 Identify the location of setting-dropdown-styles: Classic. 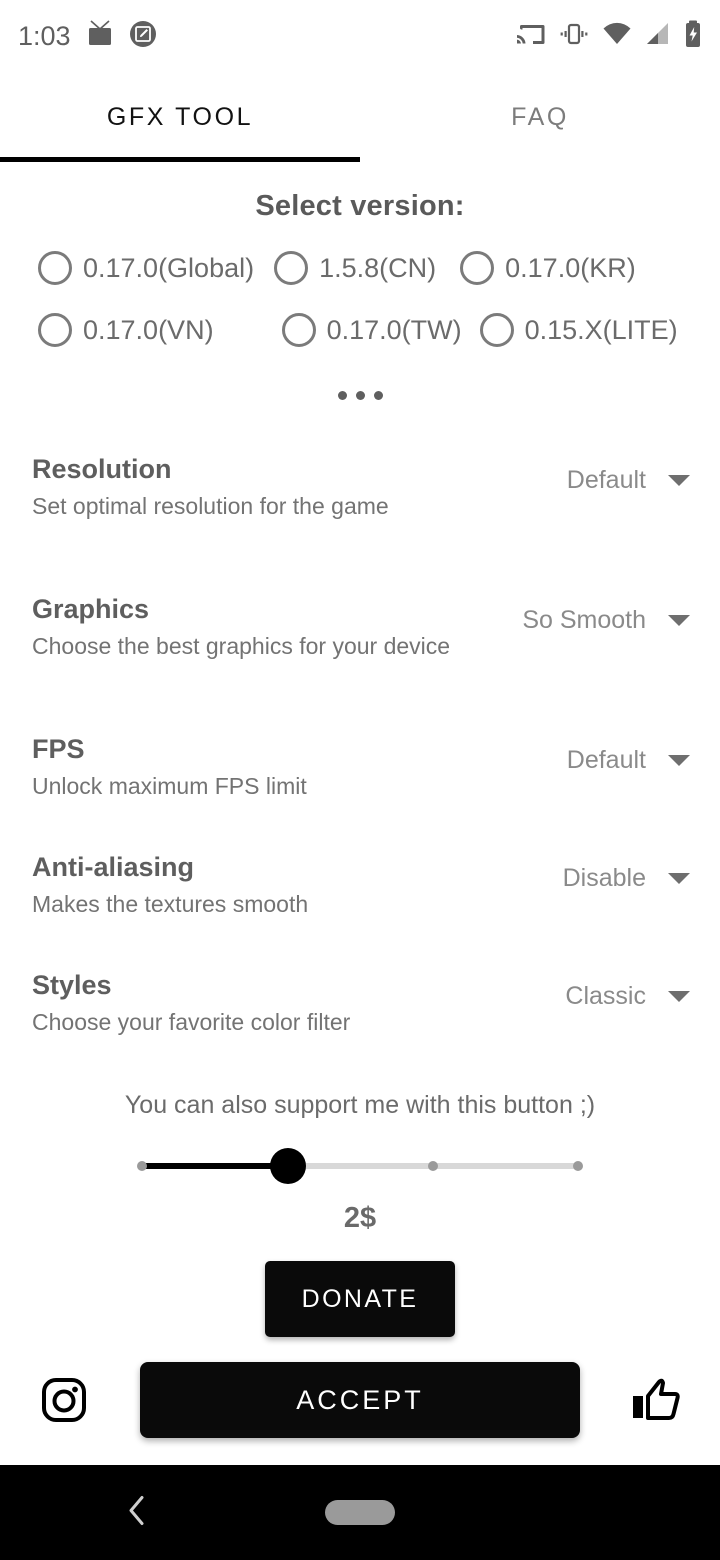
(581, 987).